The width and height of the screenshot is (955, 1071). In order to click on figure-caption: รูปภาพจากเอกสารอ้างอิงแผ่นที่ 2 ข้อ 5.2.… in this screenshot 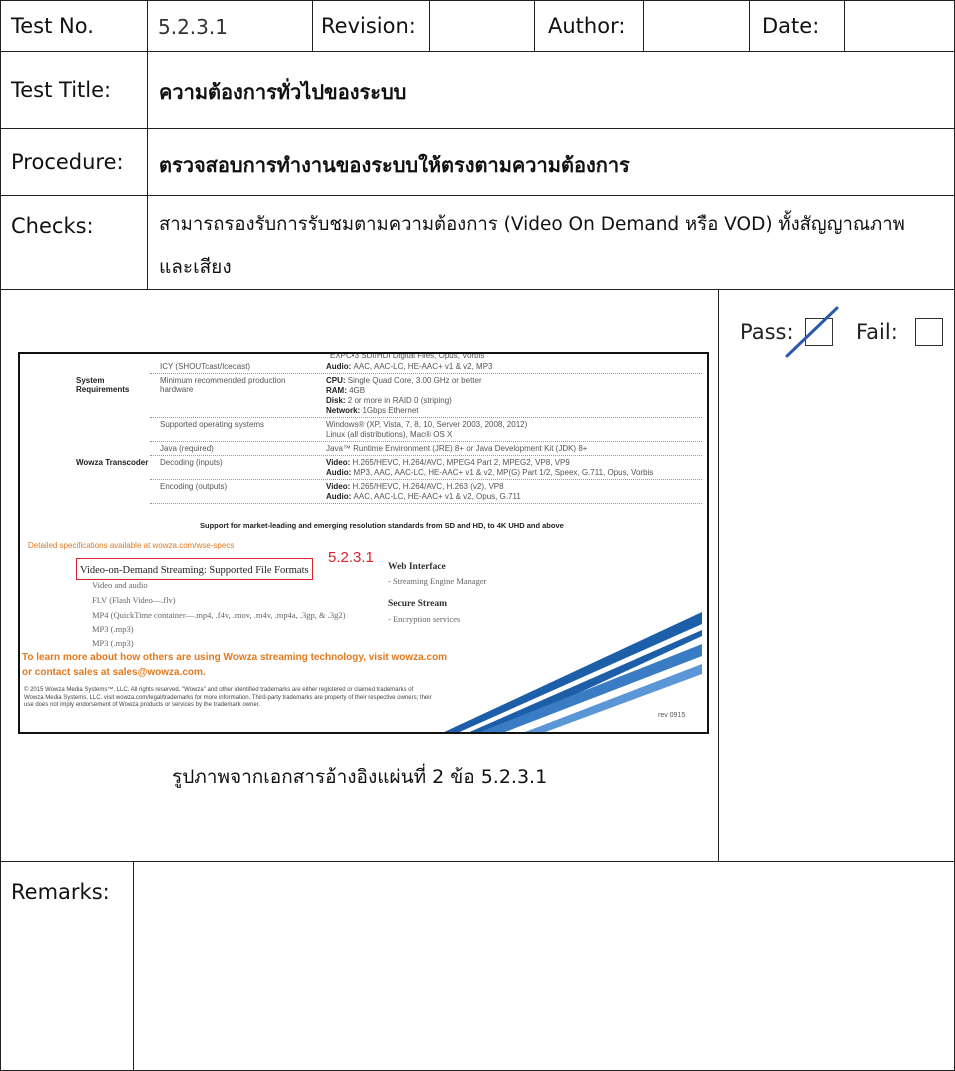, I will do `click(360, 777)`.